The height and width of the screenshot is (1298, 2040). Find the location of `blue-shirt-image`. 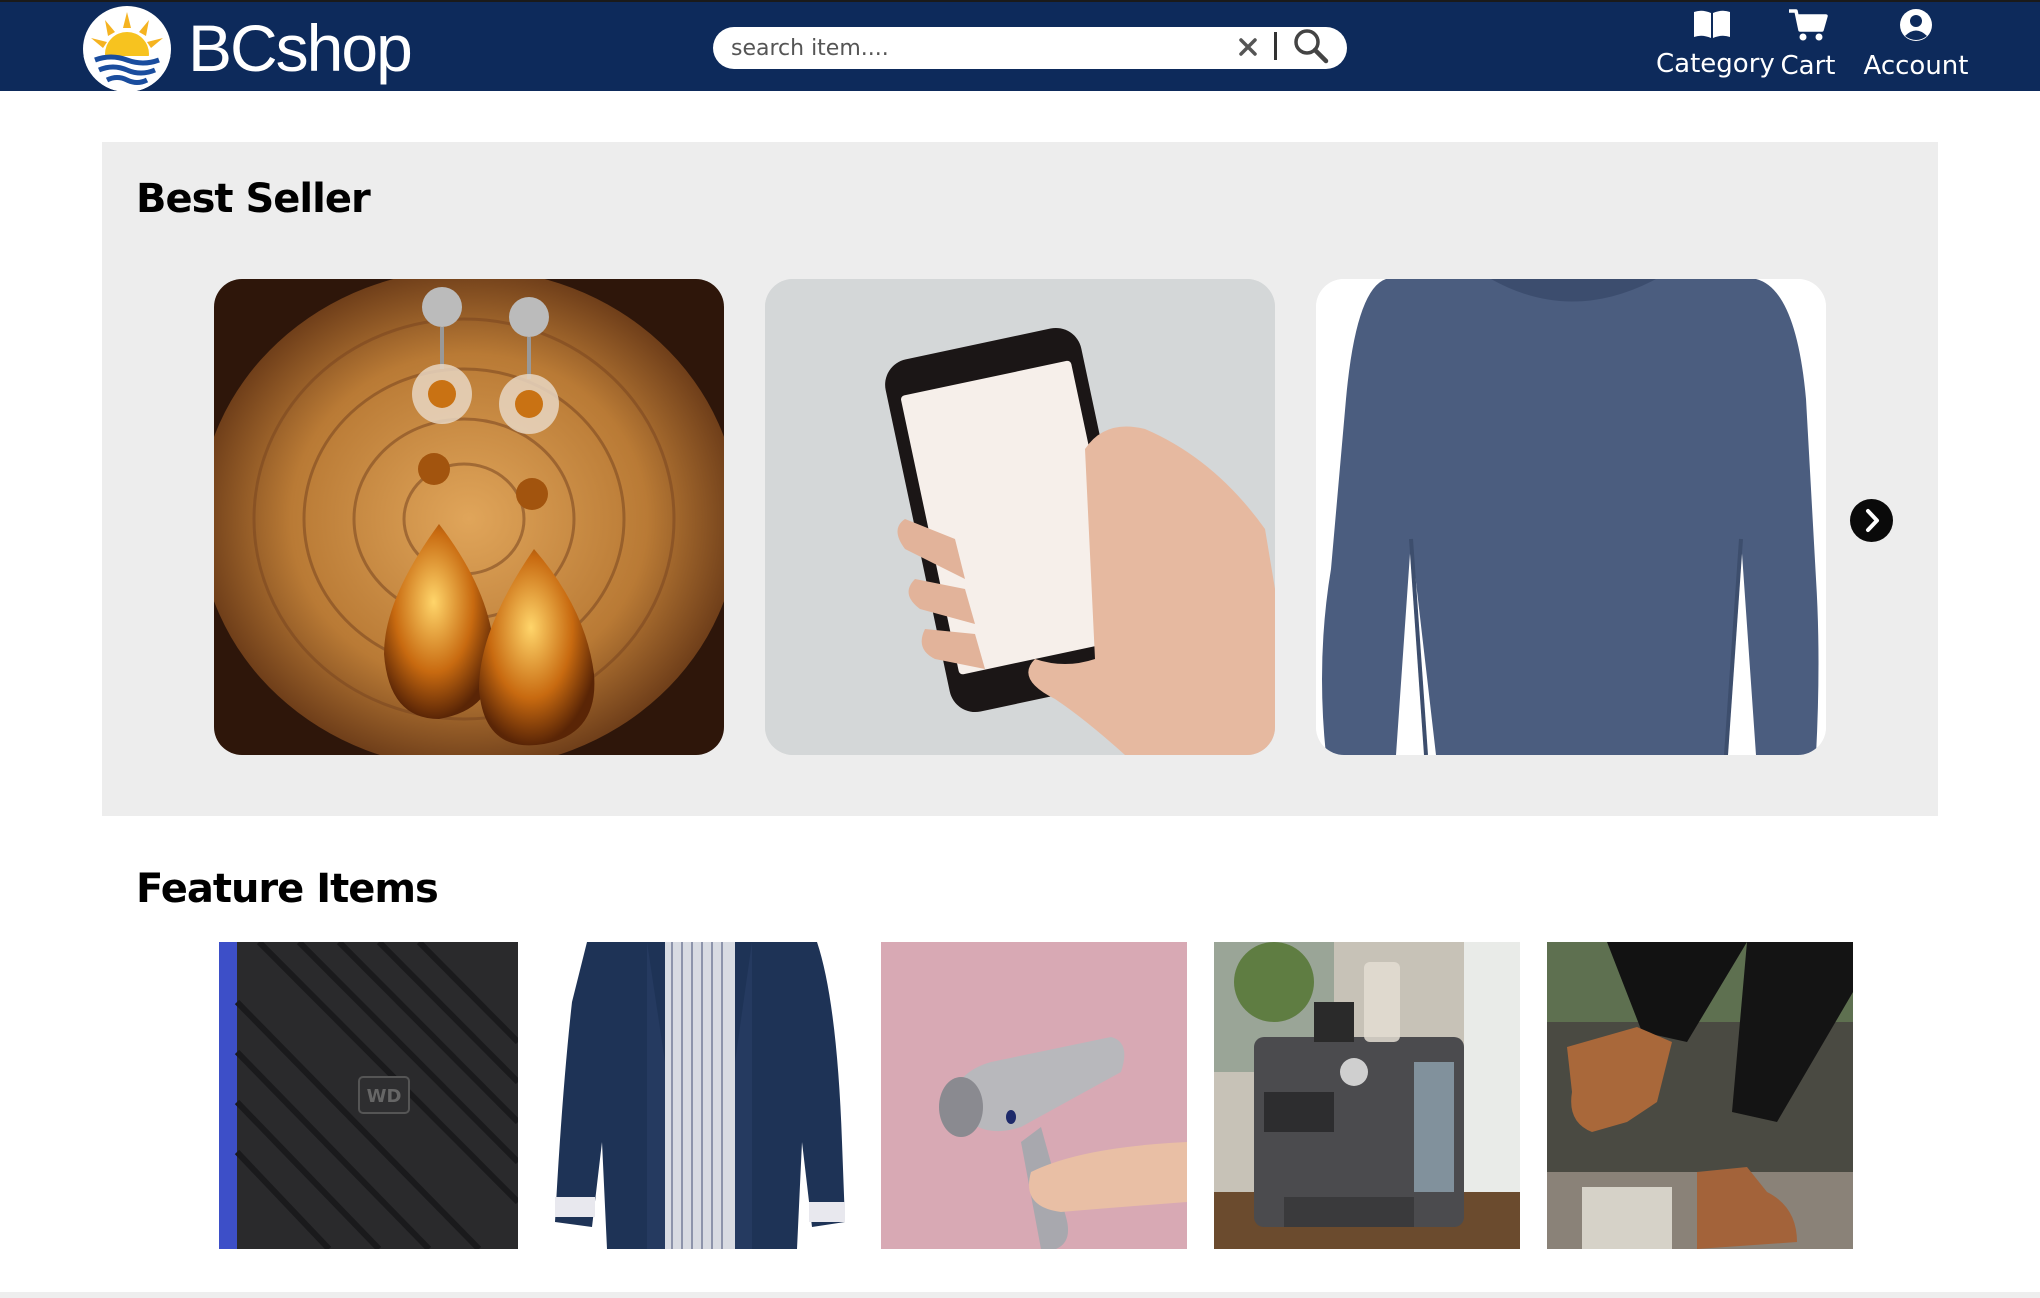

blue-shirt-image is located at coordinates (1571, 517).